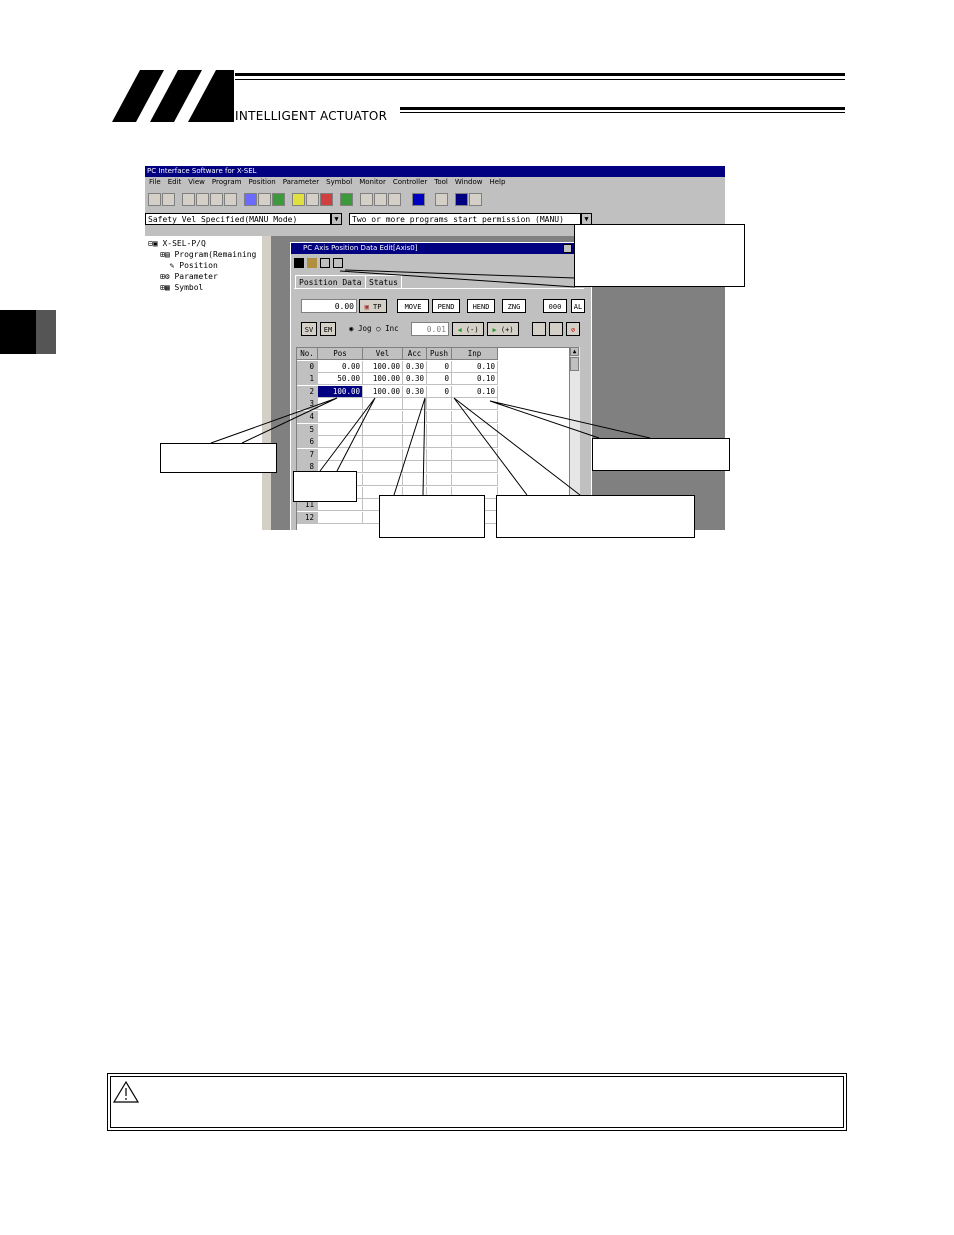  Describe the element at coordinates (477, 1102) in the screenshot. I see `caution-box-inner` at that location.